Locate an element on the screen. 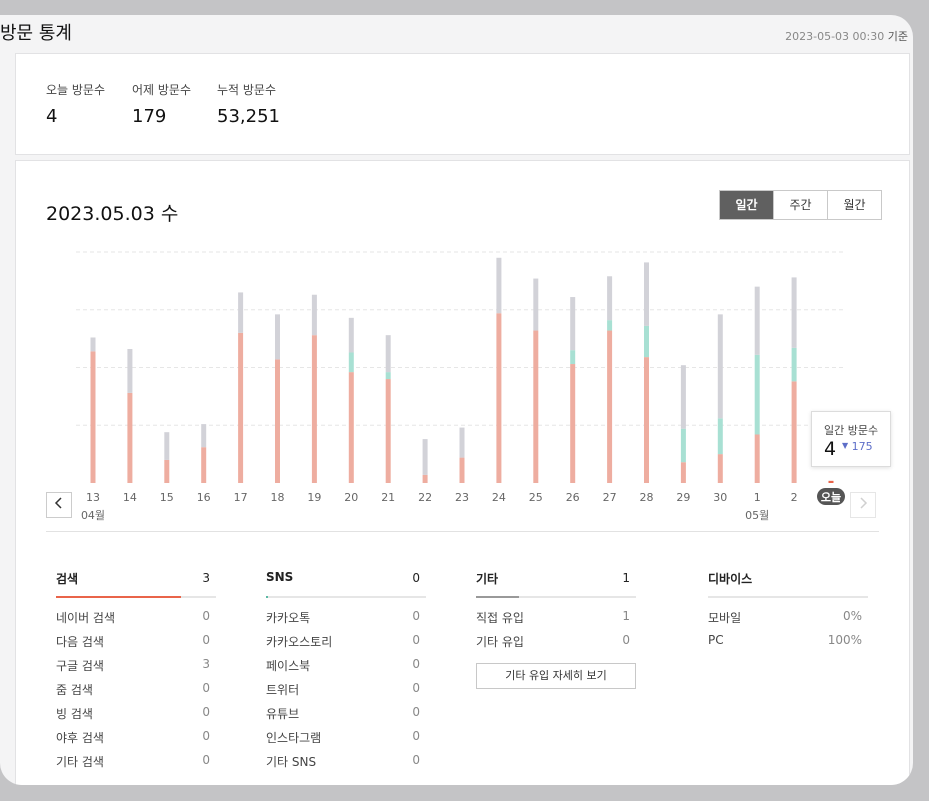 This screenshot has height=801, width=929. today-marker is located at coordinates (831, 482).